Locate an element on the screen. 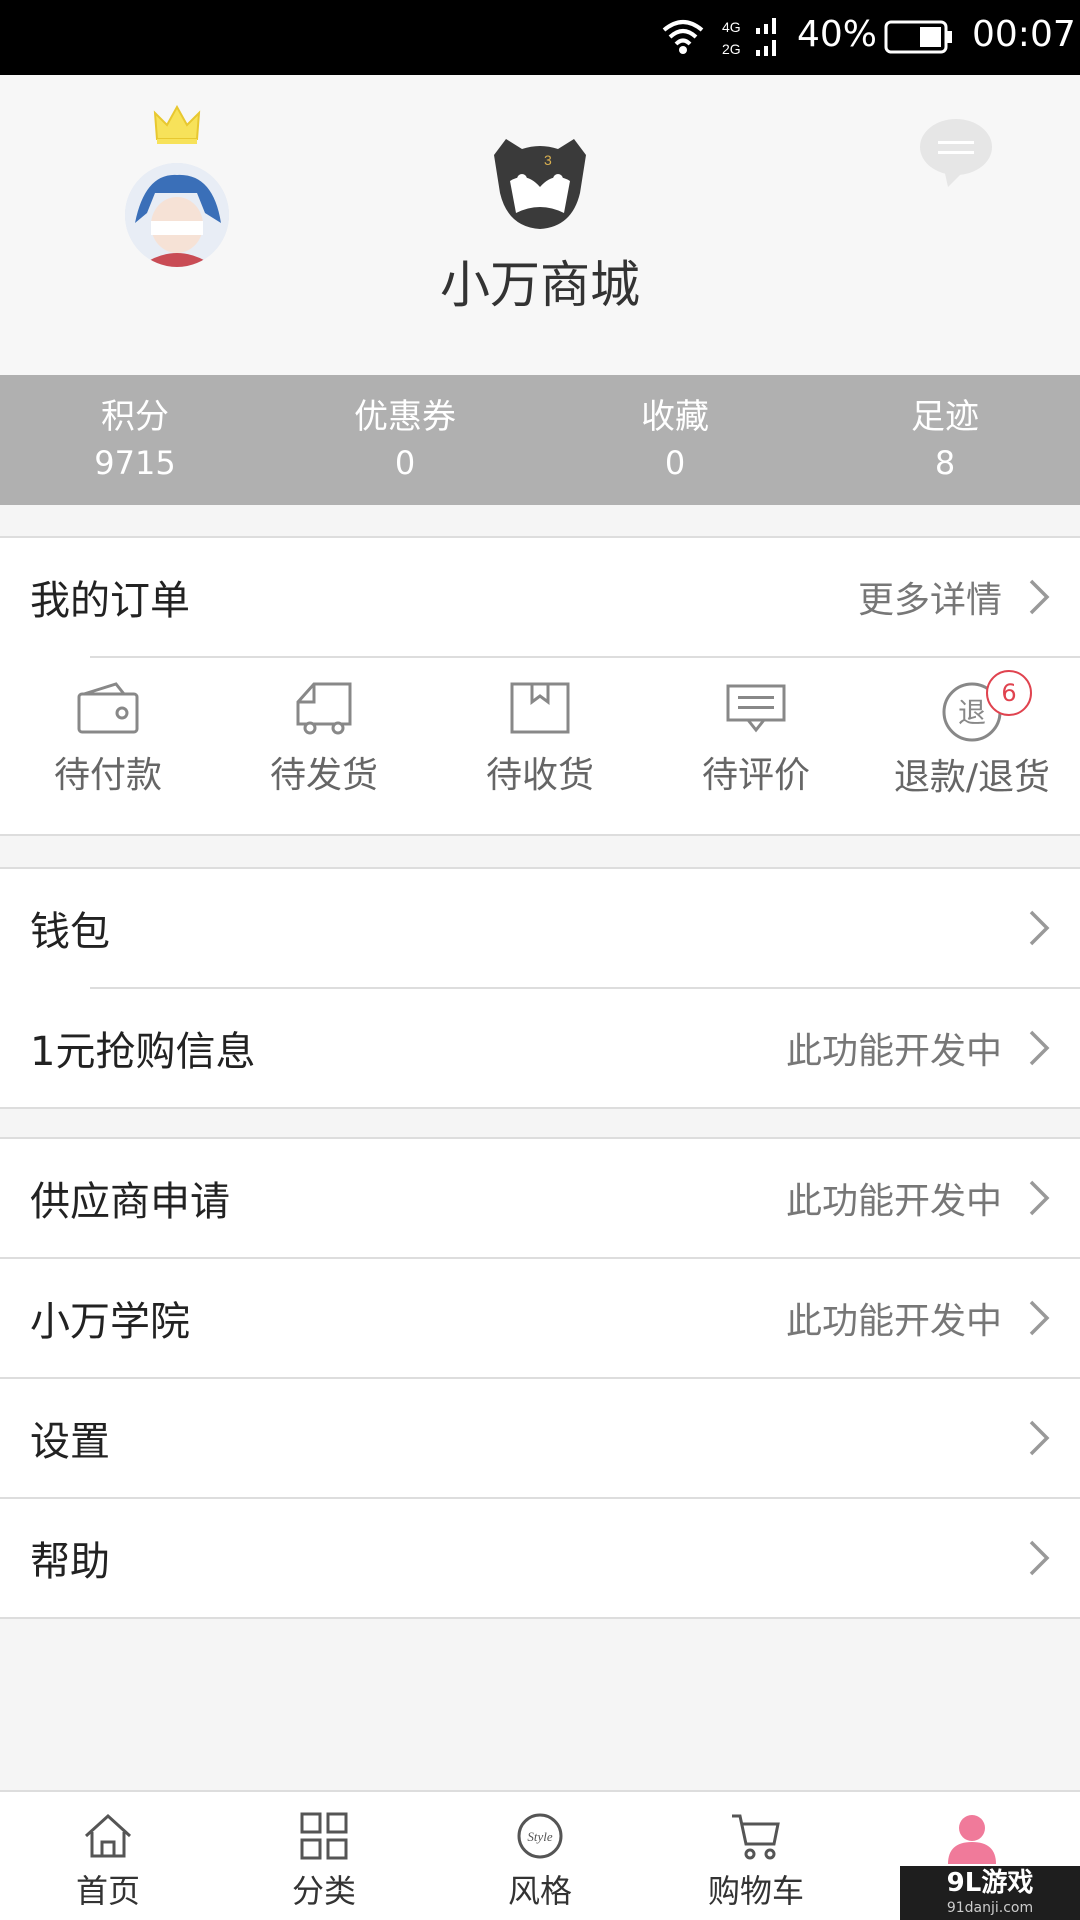  style-icon: Style is located at coordinates (540, 1836).